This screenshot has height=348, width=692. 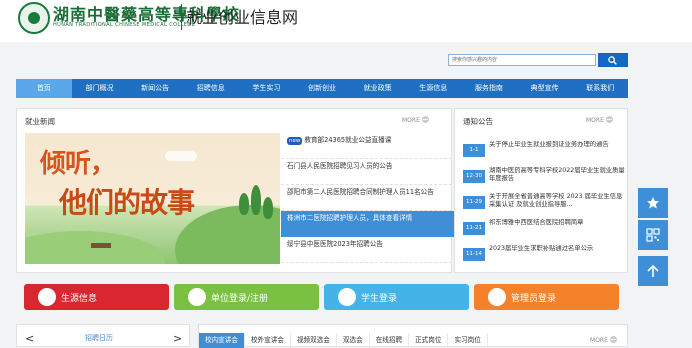 What do you see at coordinates (350, 218) in the screenshot?
I see `news-item-title: 株洲市二医院招聘护理人员，具体查看详情` at bounding box center [350, 218].